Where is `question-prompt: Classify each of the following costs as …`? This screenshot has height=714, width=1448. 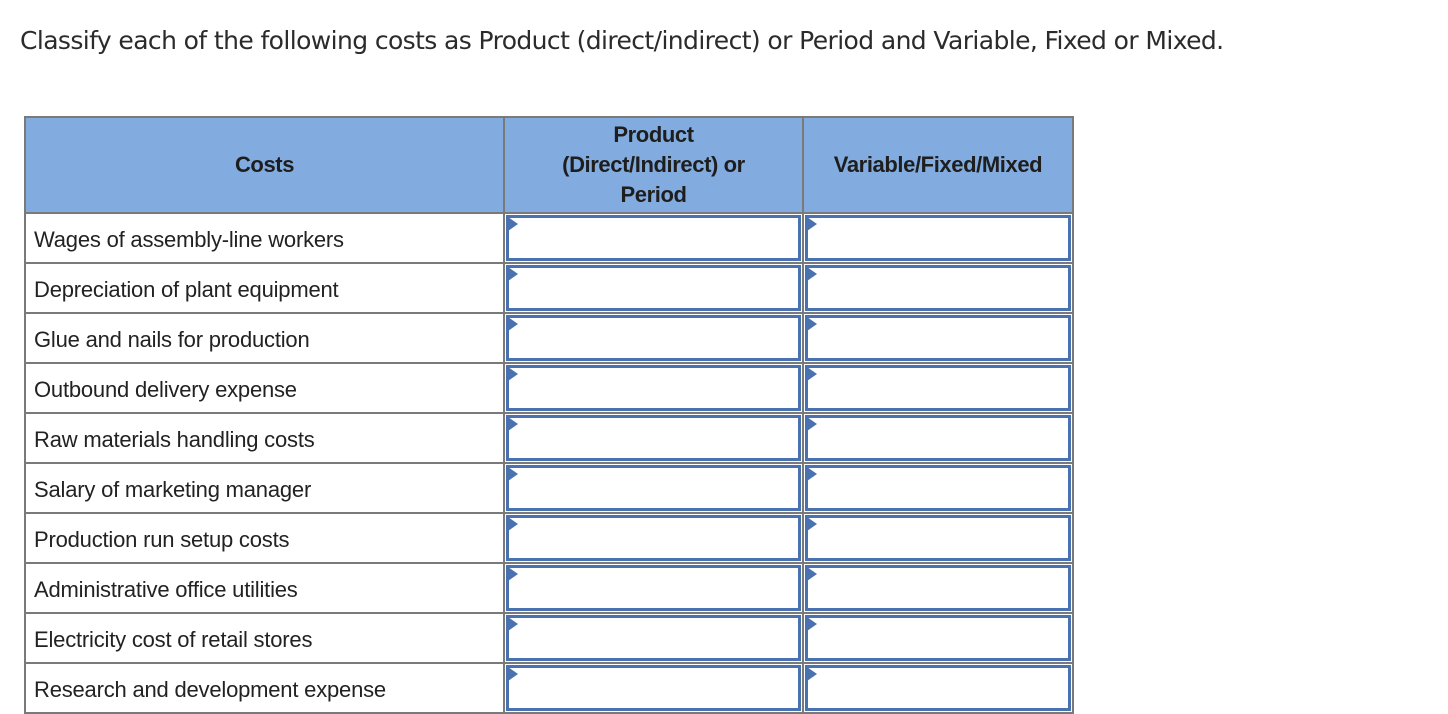
question-prompt: Classify each of the following costs as … is located at coordinates (622, 40).